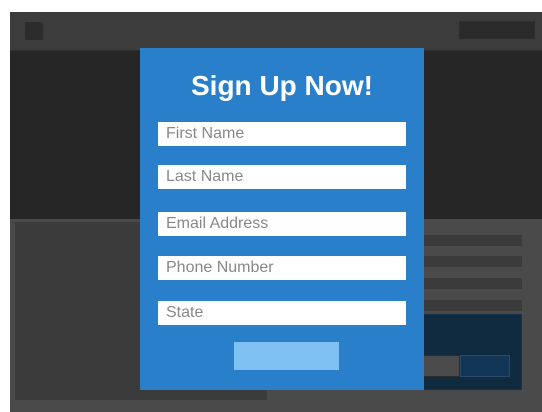 This screenshot has width=542, height=412. I want to click on last-name-field, so click(282, 177).